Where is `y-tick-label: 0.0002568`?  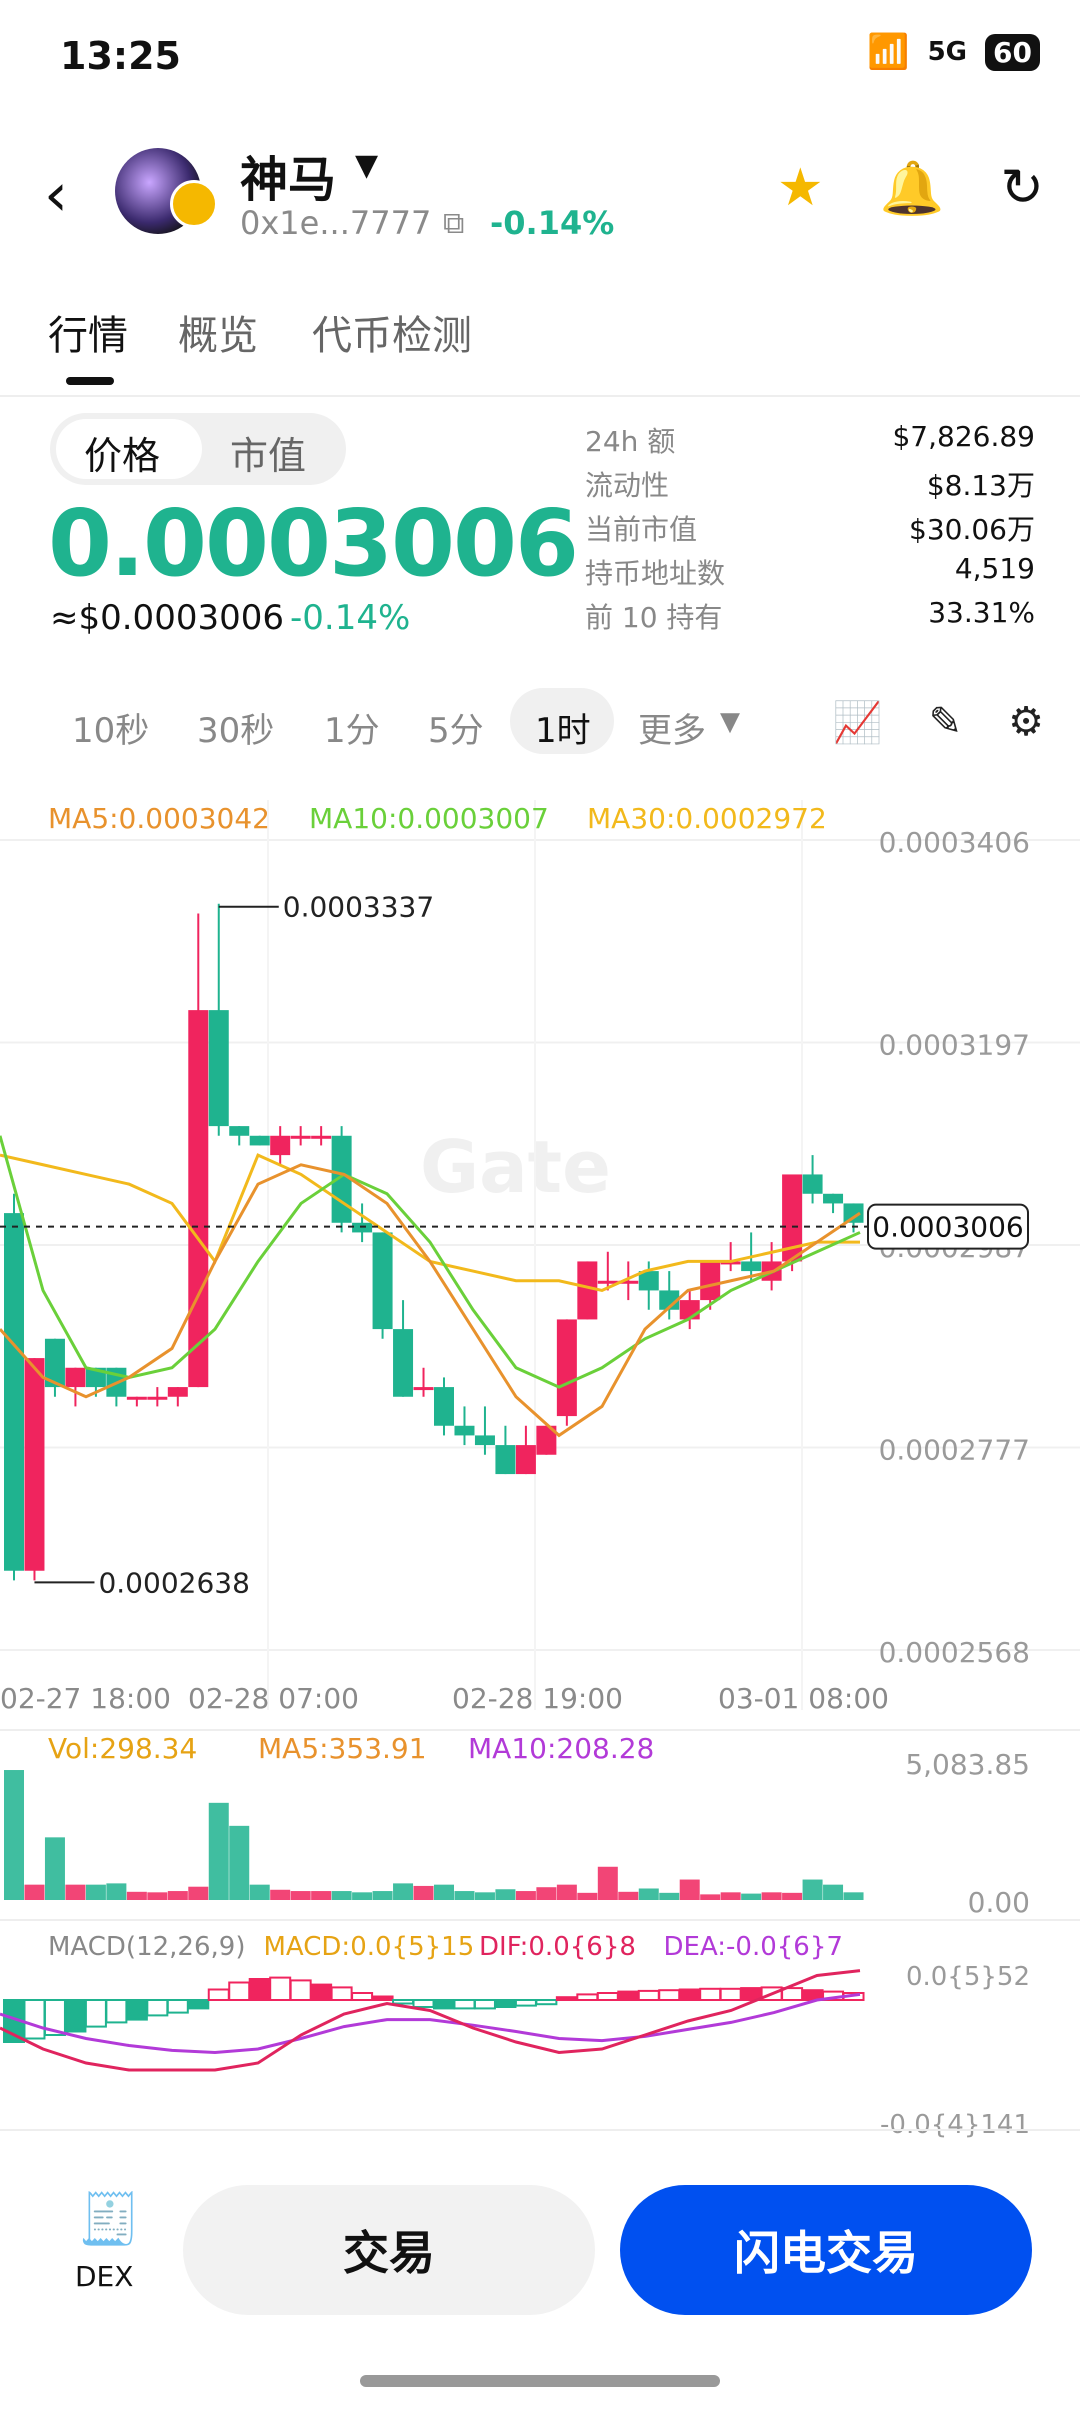
y-tick-label: 0.0002568 is located at coordinates (954, 1652).